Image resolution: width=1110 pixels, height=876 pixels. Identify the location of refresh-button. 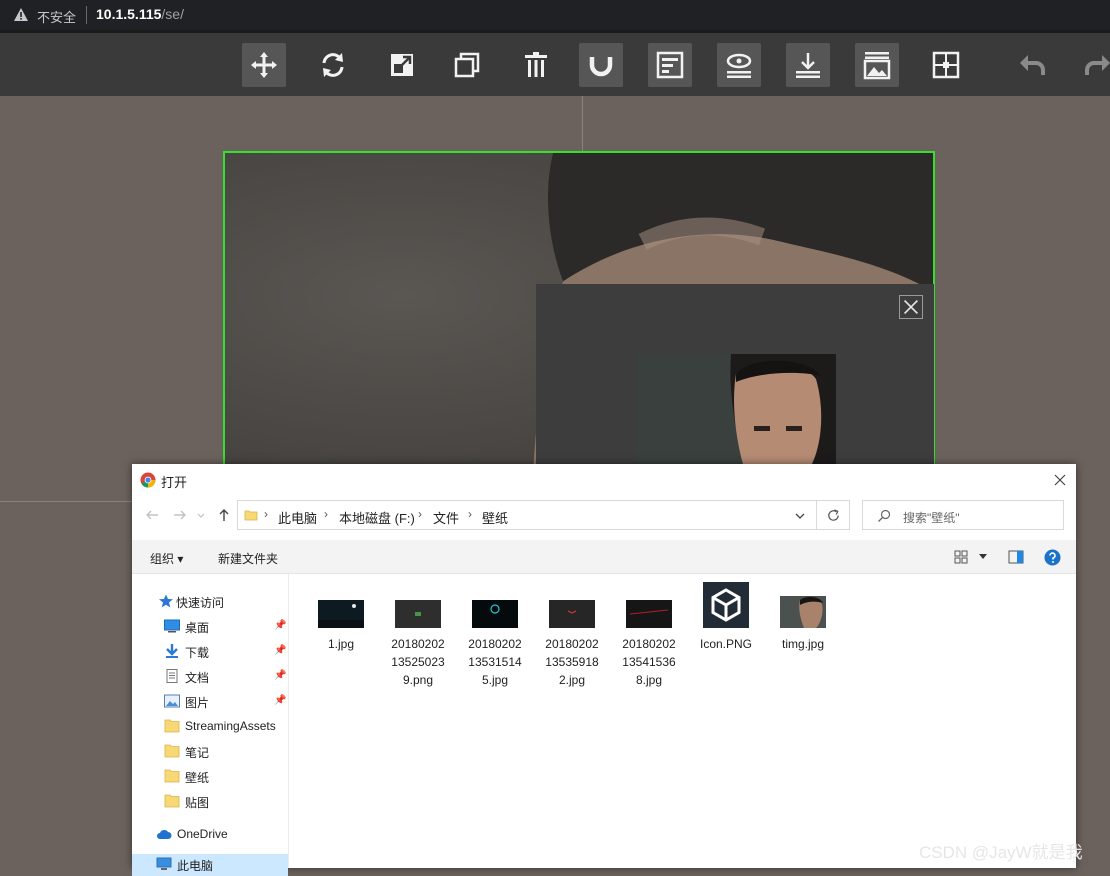
(833, 515).